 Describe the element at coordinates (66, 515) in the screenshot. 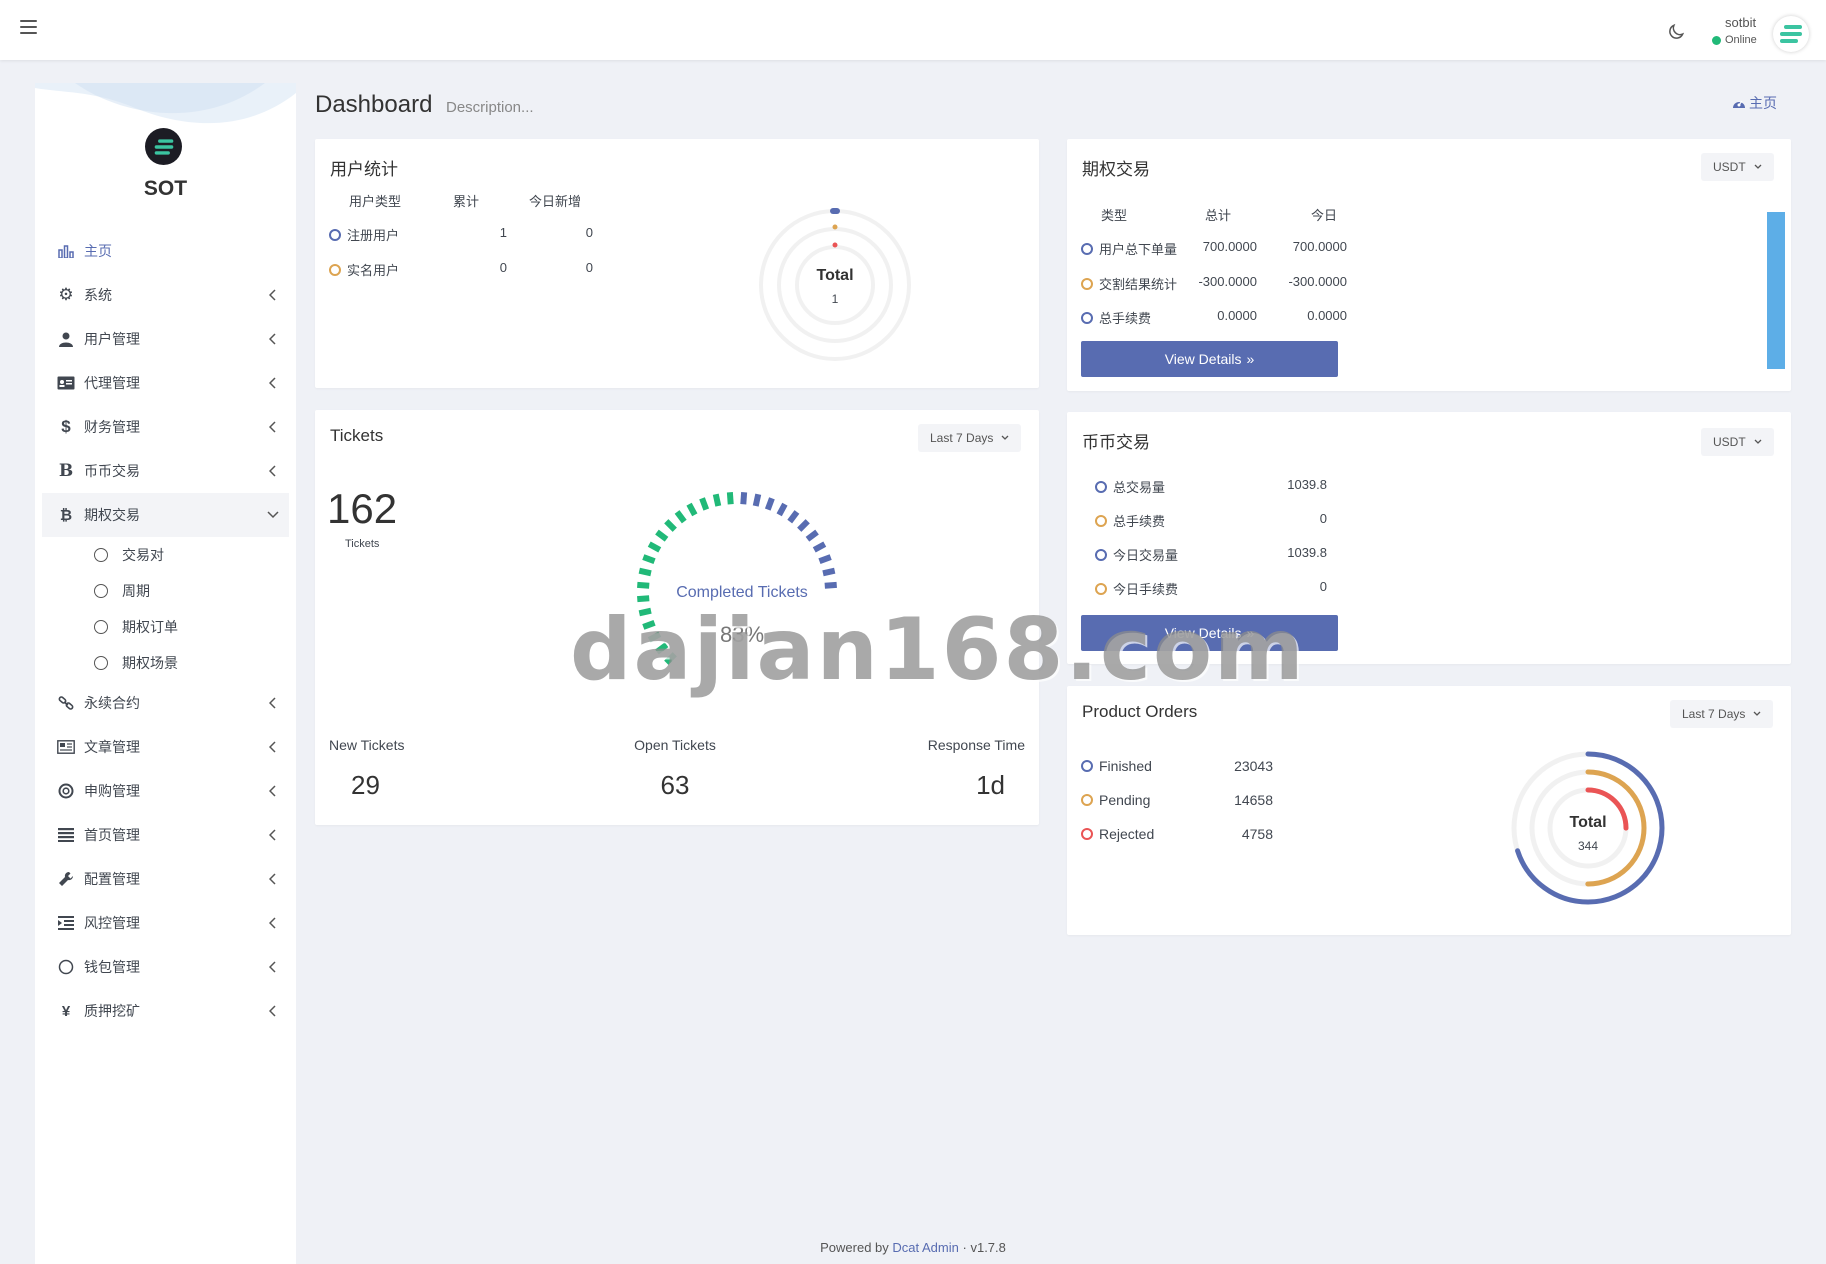

I see `bitcoin-icon: ₿` at that location.